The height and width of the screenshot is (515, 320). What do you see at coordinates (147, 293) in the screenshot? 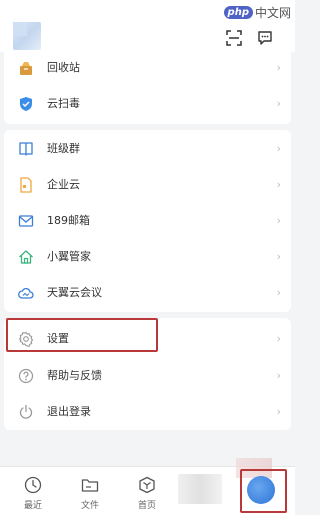
I see `menu-item-tianyi-meeting: 天翼云会议 ›` at bounding box center [147, 293].